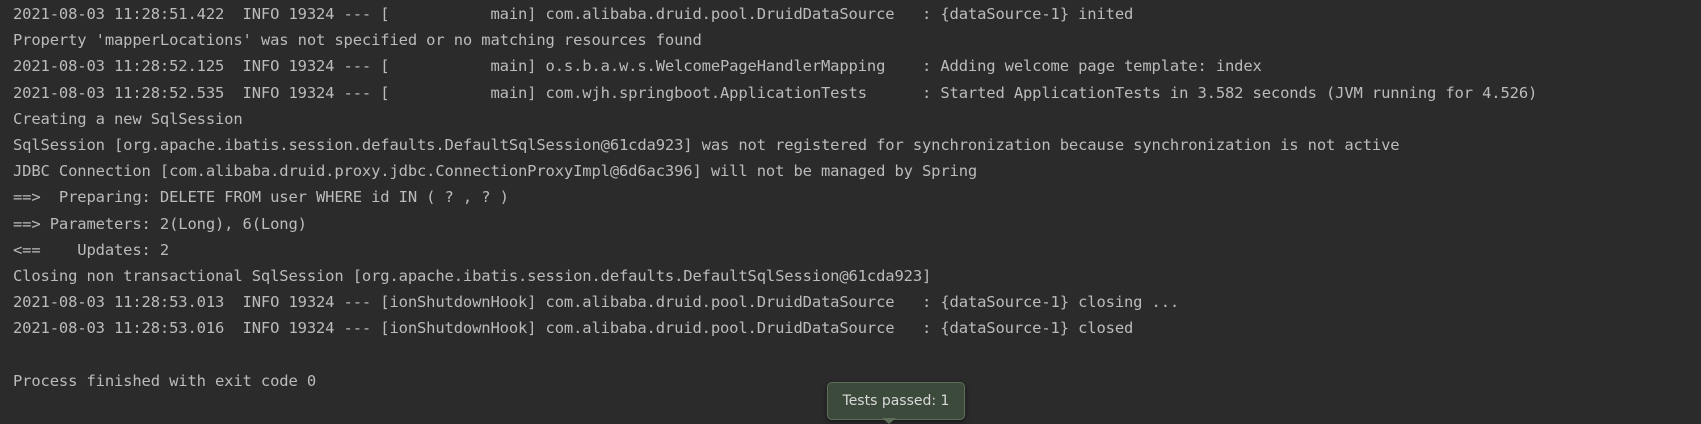  What do you see at coordinates (91, 249) in the screenshot?
I see `console-line: <== Updates: 2` at bounding box center [91, 249].